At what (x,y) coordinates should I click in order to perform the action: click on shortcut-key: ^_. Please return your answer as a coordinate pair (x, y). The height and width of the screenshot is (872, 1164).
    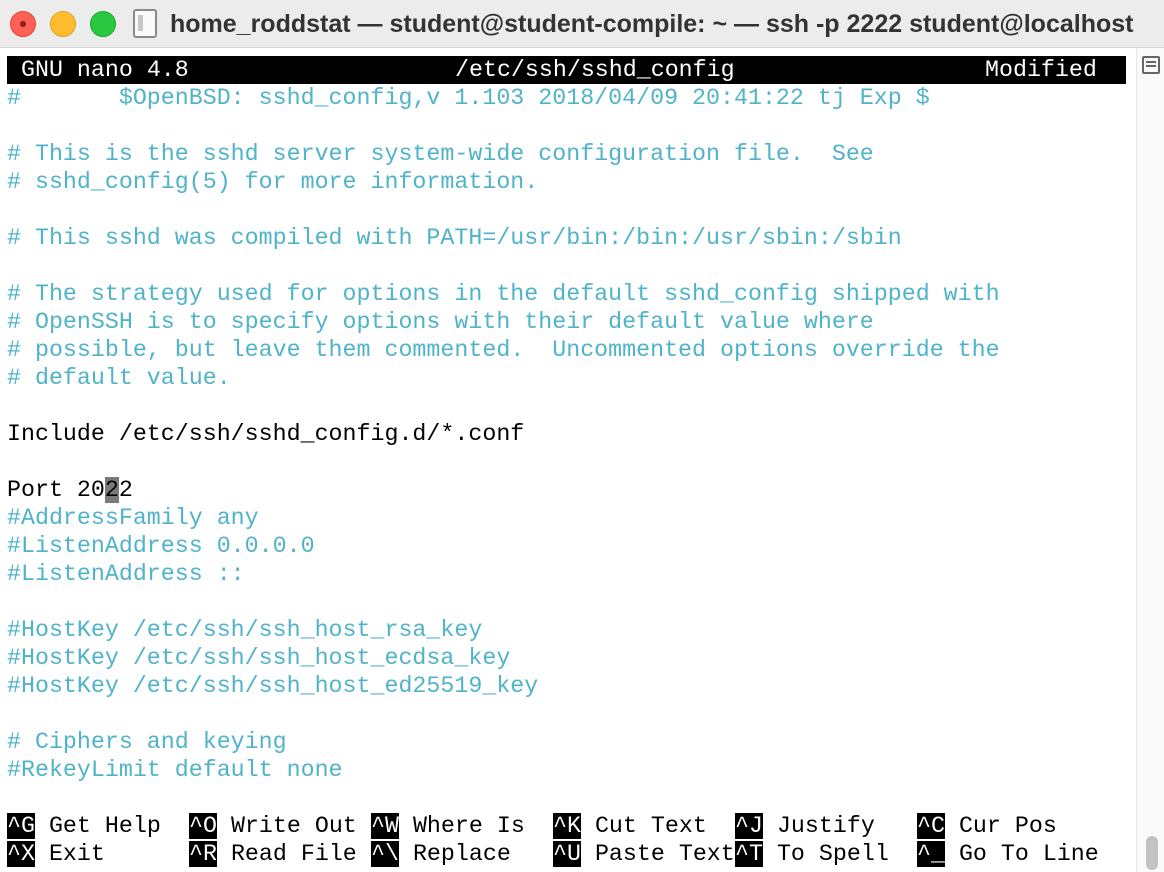
    Looking at the image, I should click on (931, 854).